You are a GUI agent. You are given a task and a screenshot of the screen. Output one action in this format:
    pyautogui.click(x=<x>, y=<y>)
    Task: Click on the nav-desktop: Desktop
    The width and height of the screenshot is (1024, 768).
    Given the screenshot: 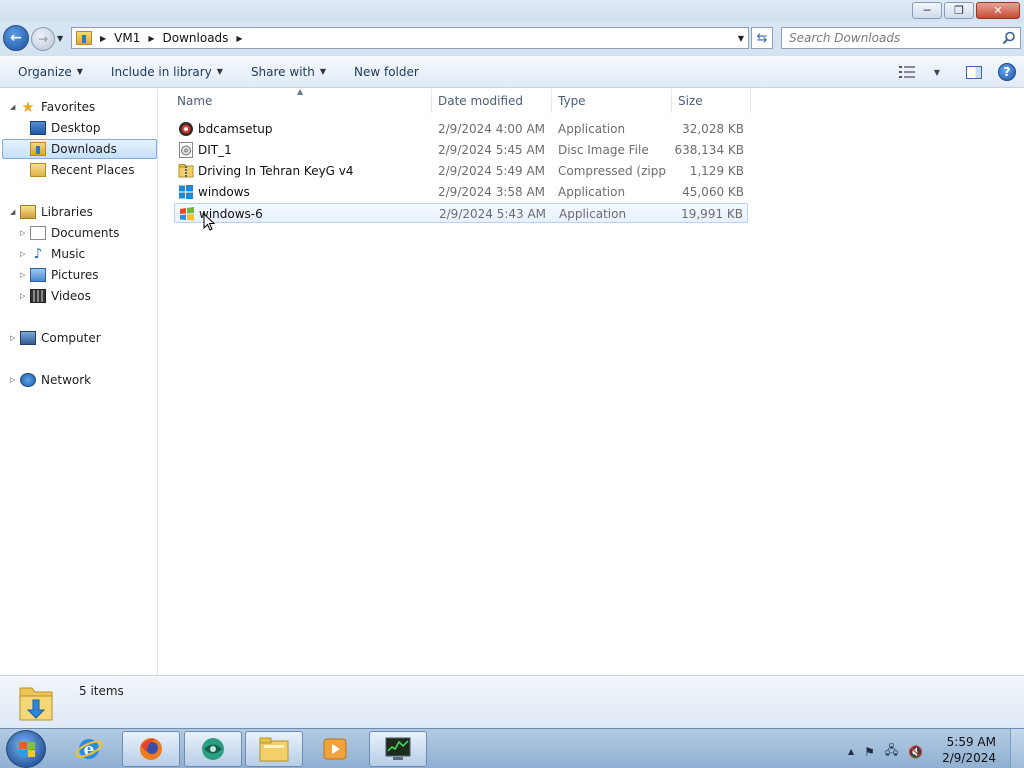 What is the action you would take?
    pyautogui.click(x=65, y=128)
    